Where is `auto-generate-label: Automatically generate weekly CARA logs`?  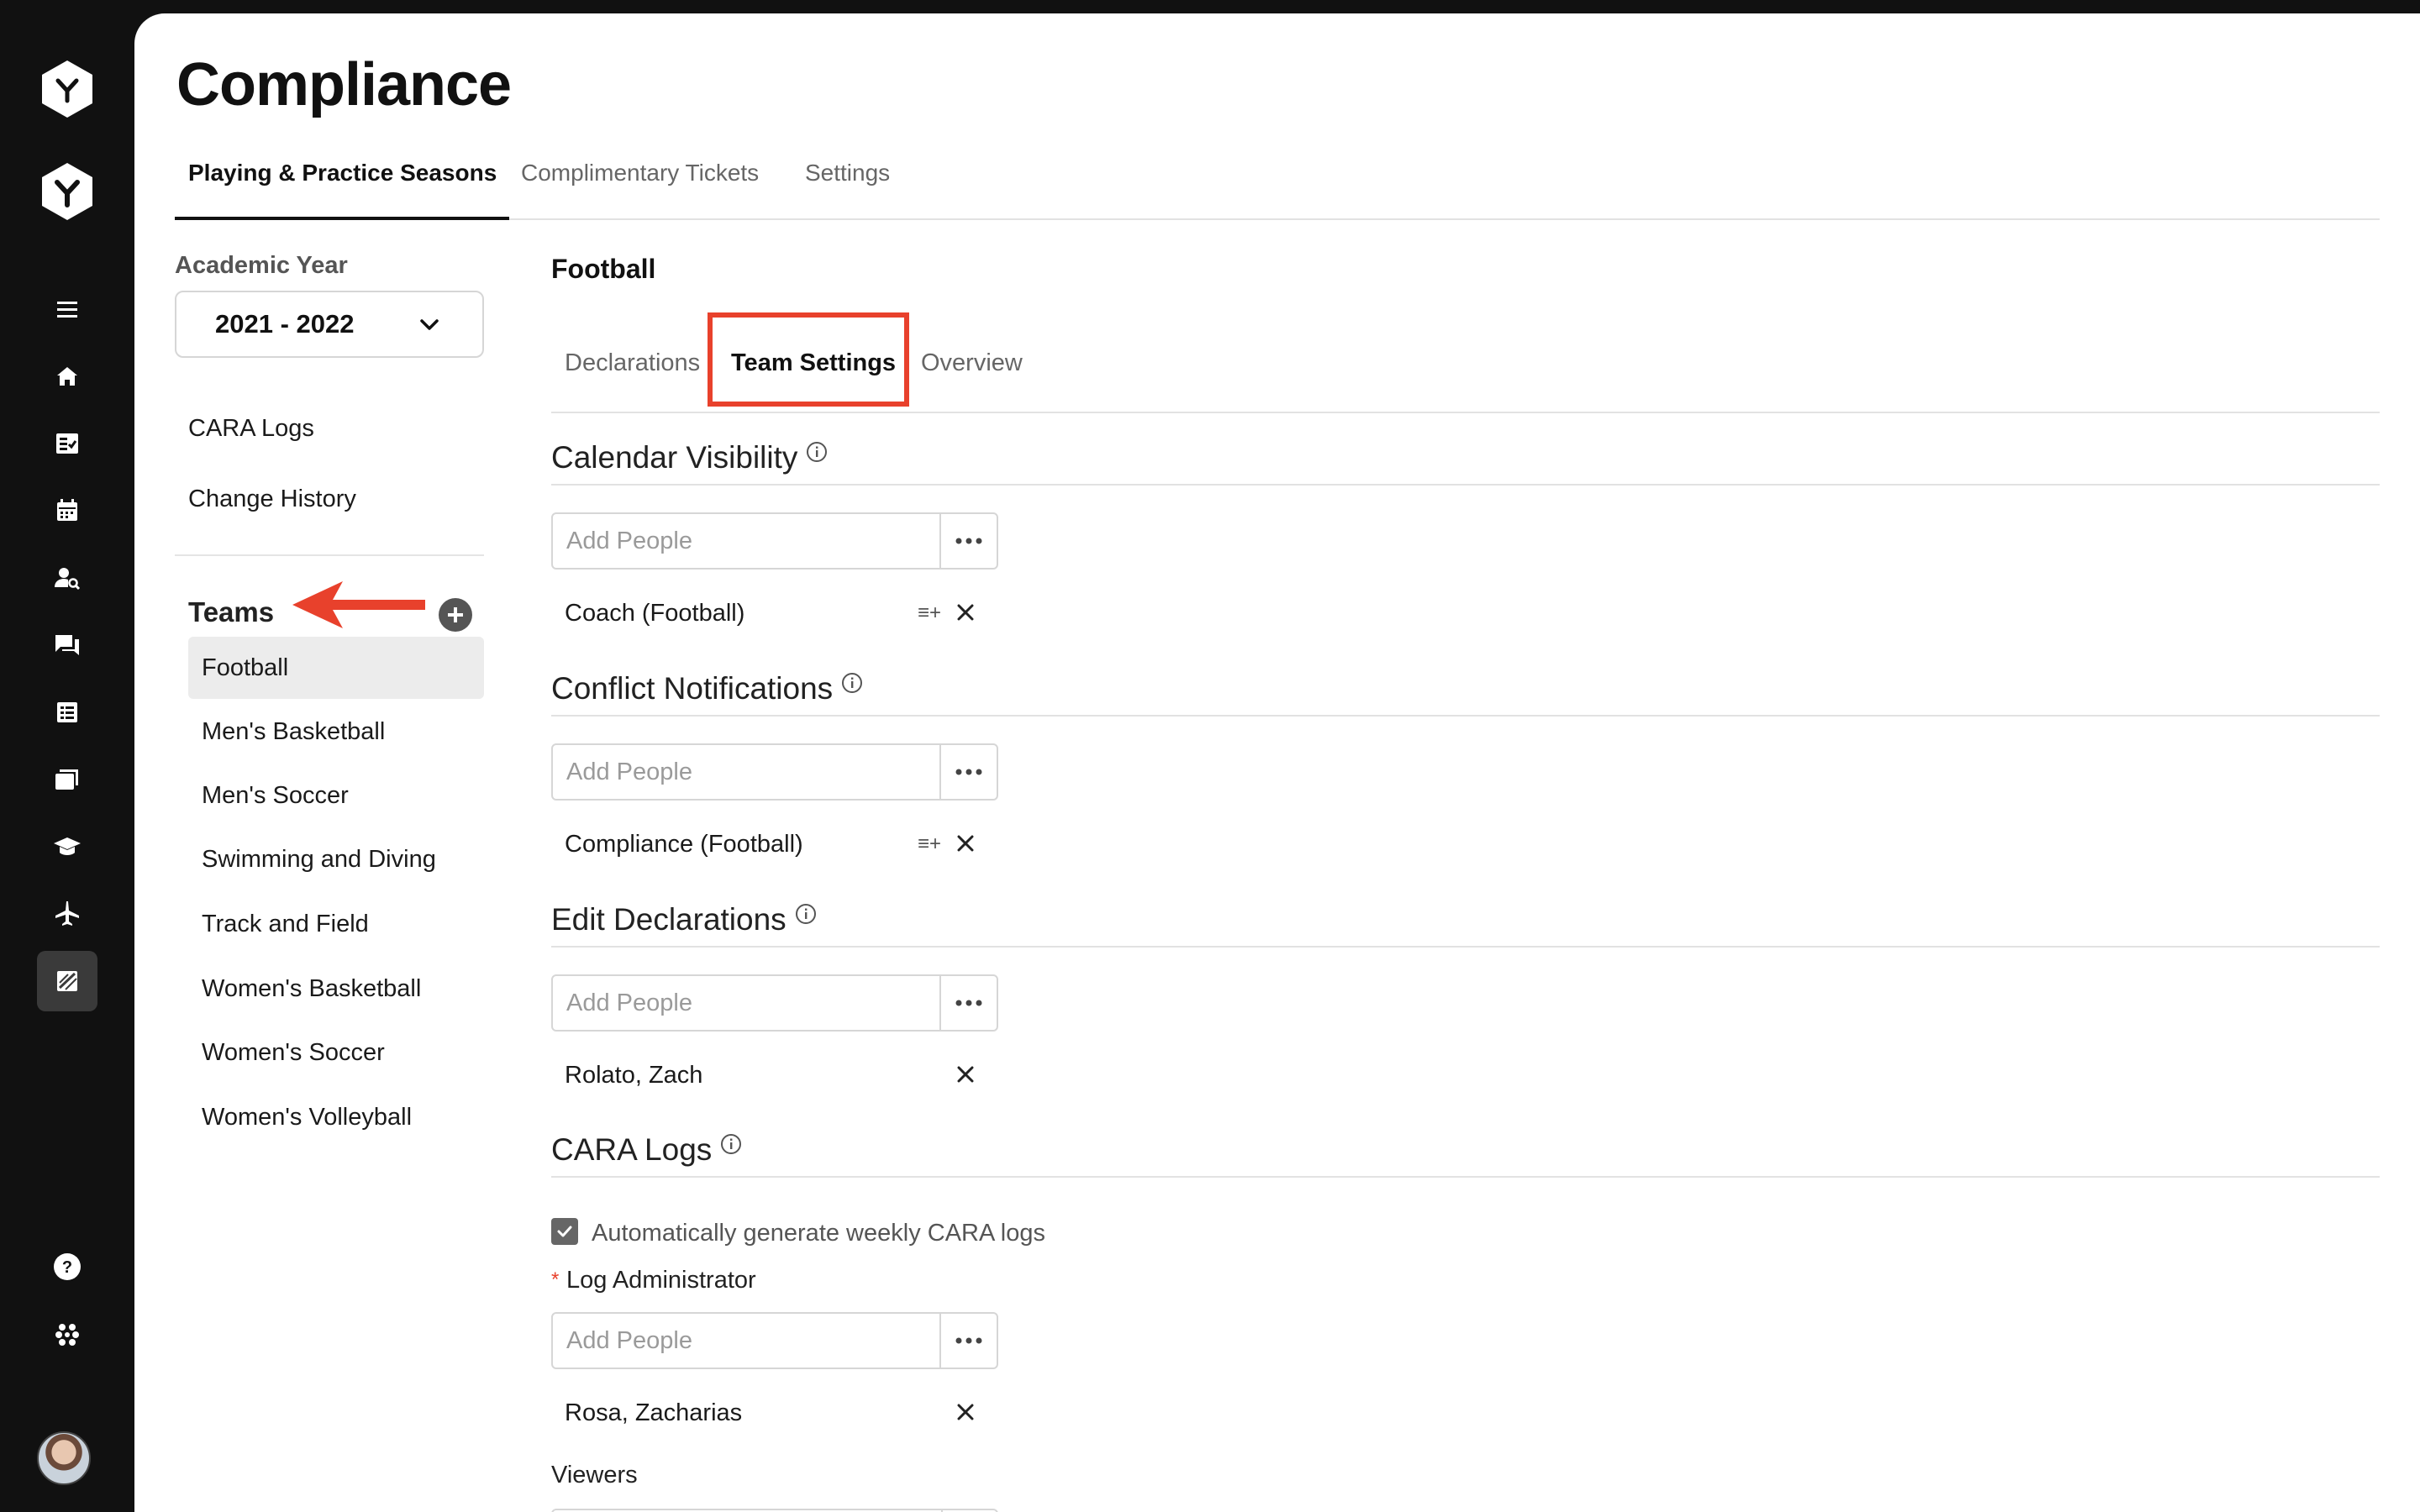
auto-generate-label: Automatically generate weekly CARA logs is located at coordinates (818, 1233).